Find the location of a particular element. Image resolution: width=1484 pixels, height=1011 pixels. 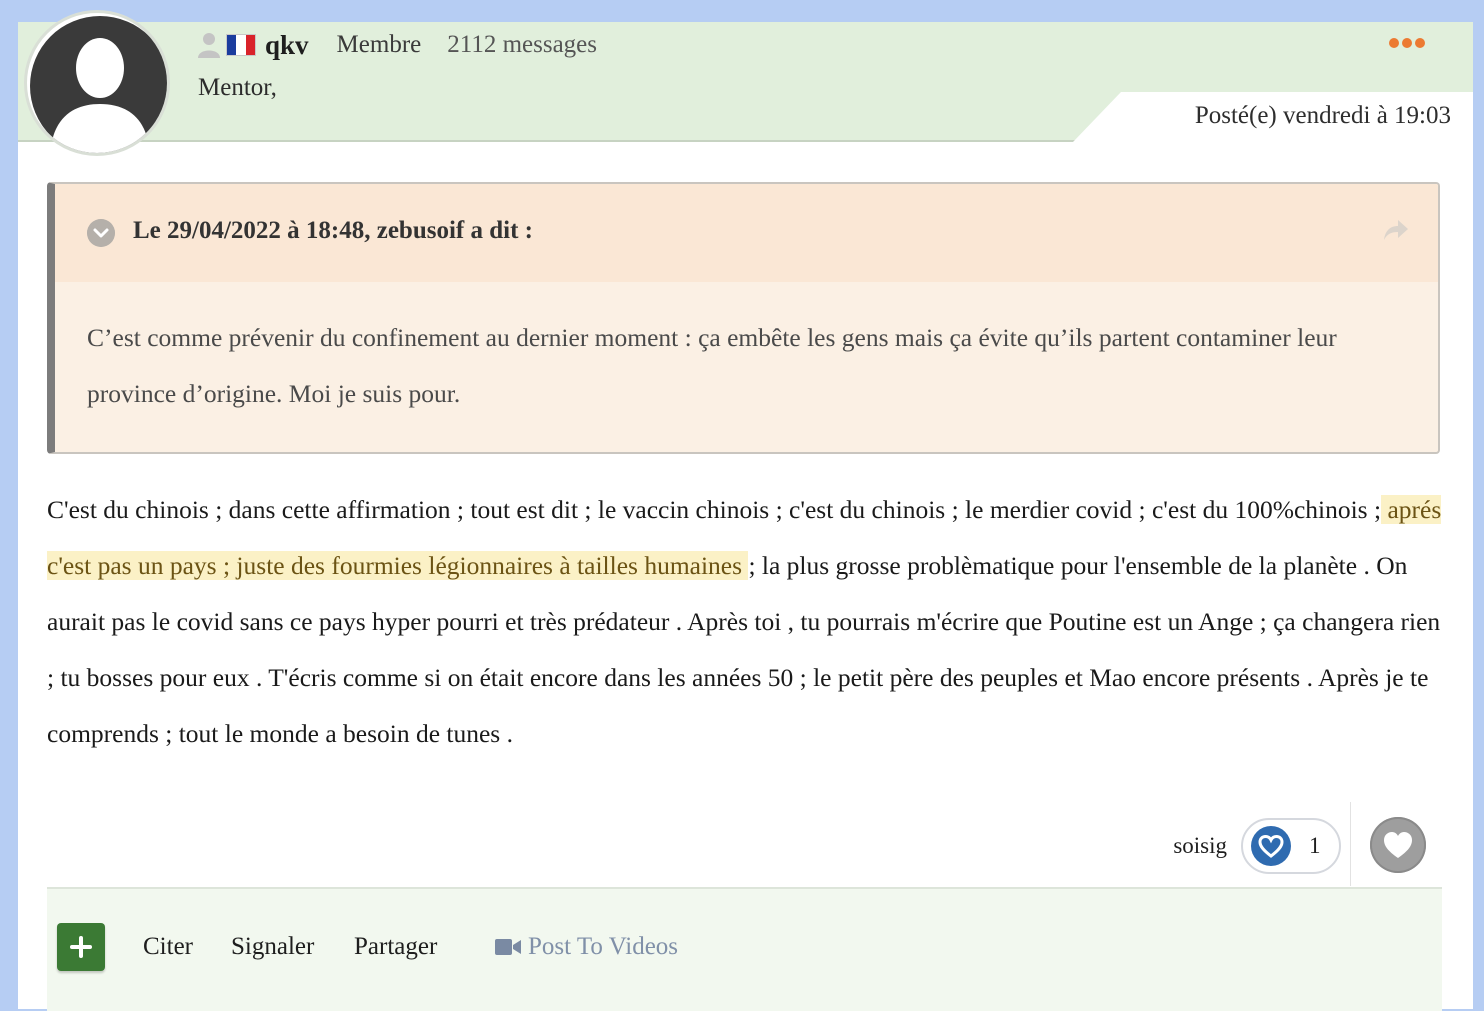

reaction-count-pill: 1 is located at coordinates (1291, 846).